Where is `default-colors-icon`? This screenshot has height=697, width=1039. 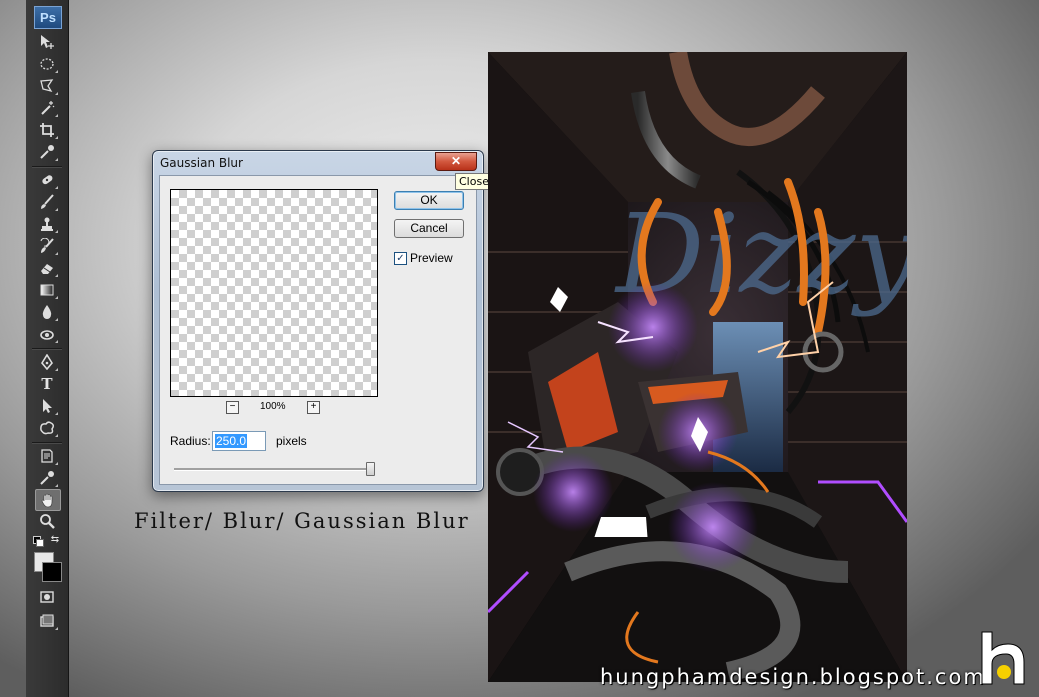 default-colors-icon is located at coordinates (38, 541).